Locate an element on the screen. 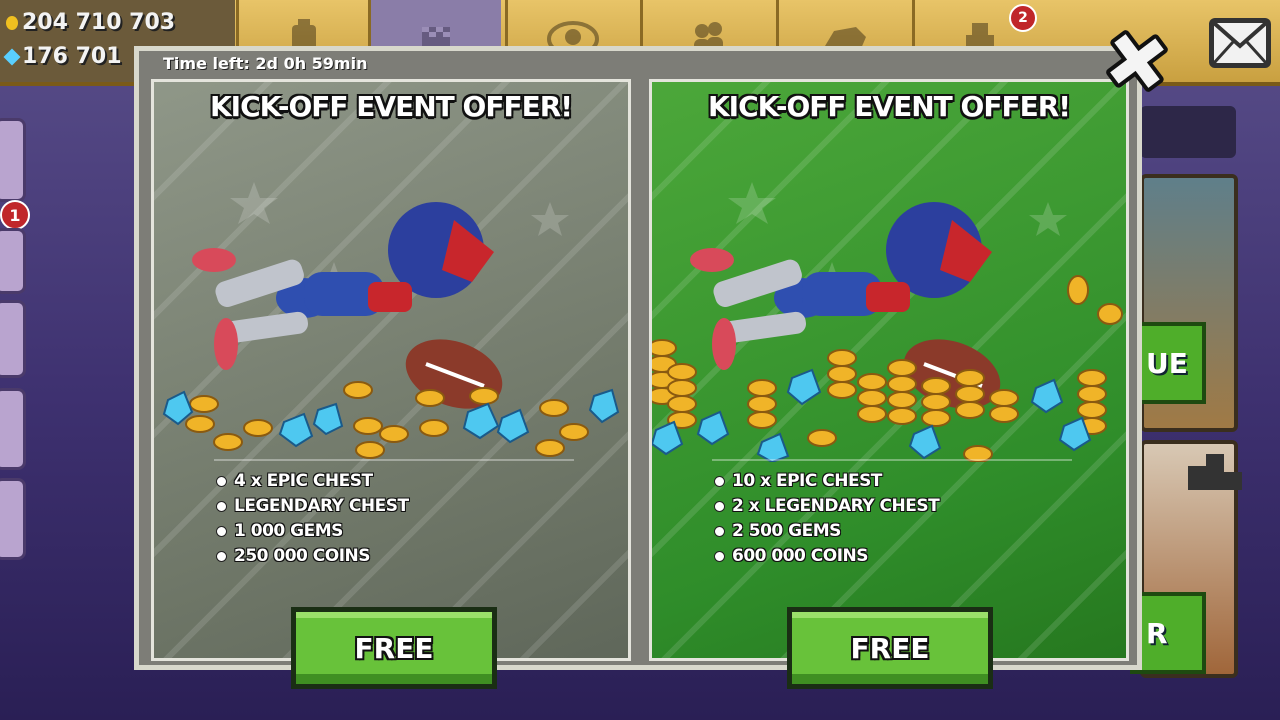  garage-notification-badge: 2 is located at coordinates (1023, 18).